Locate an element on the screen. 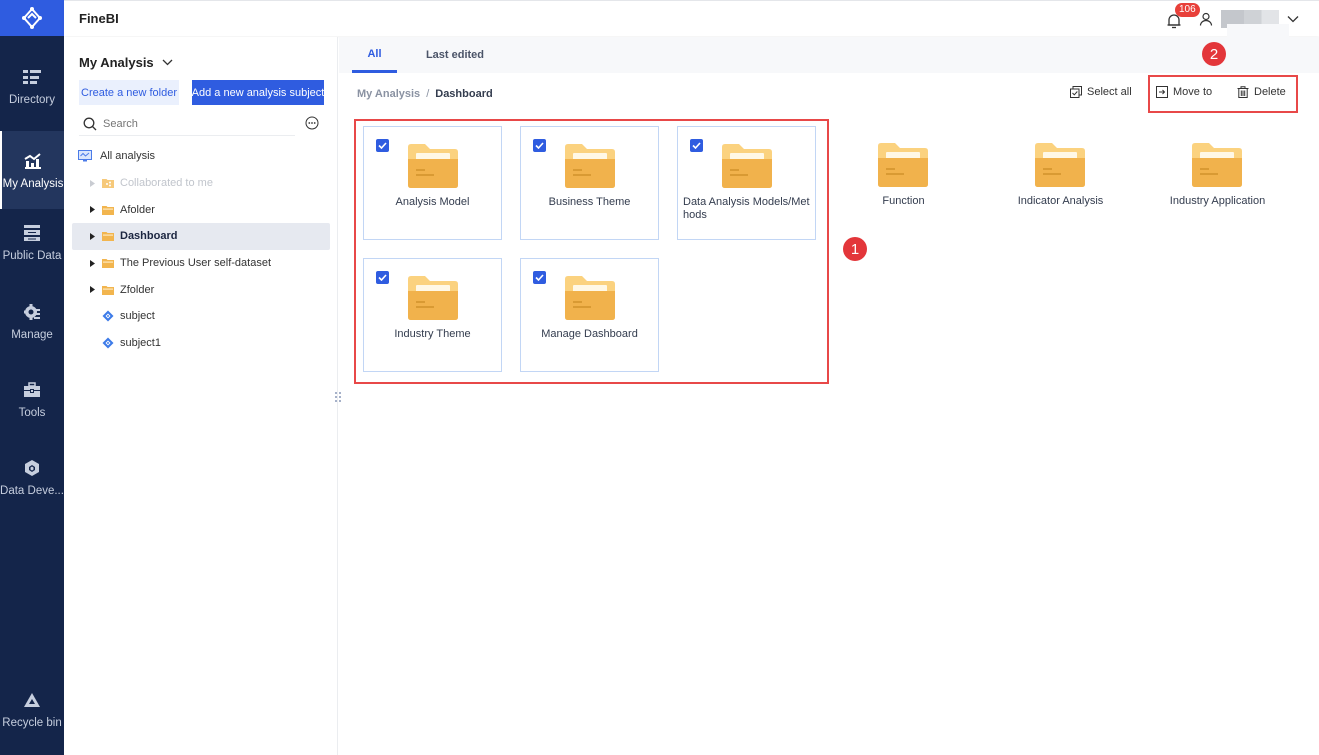  folder-card: Indicator Analysis is located at coordinates (1060, 183).